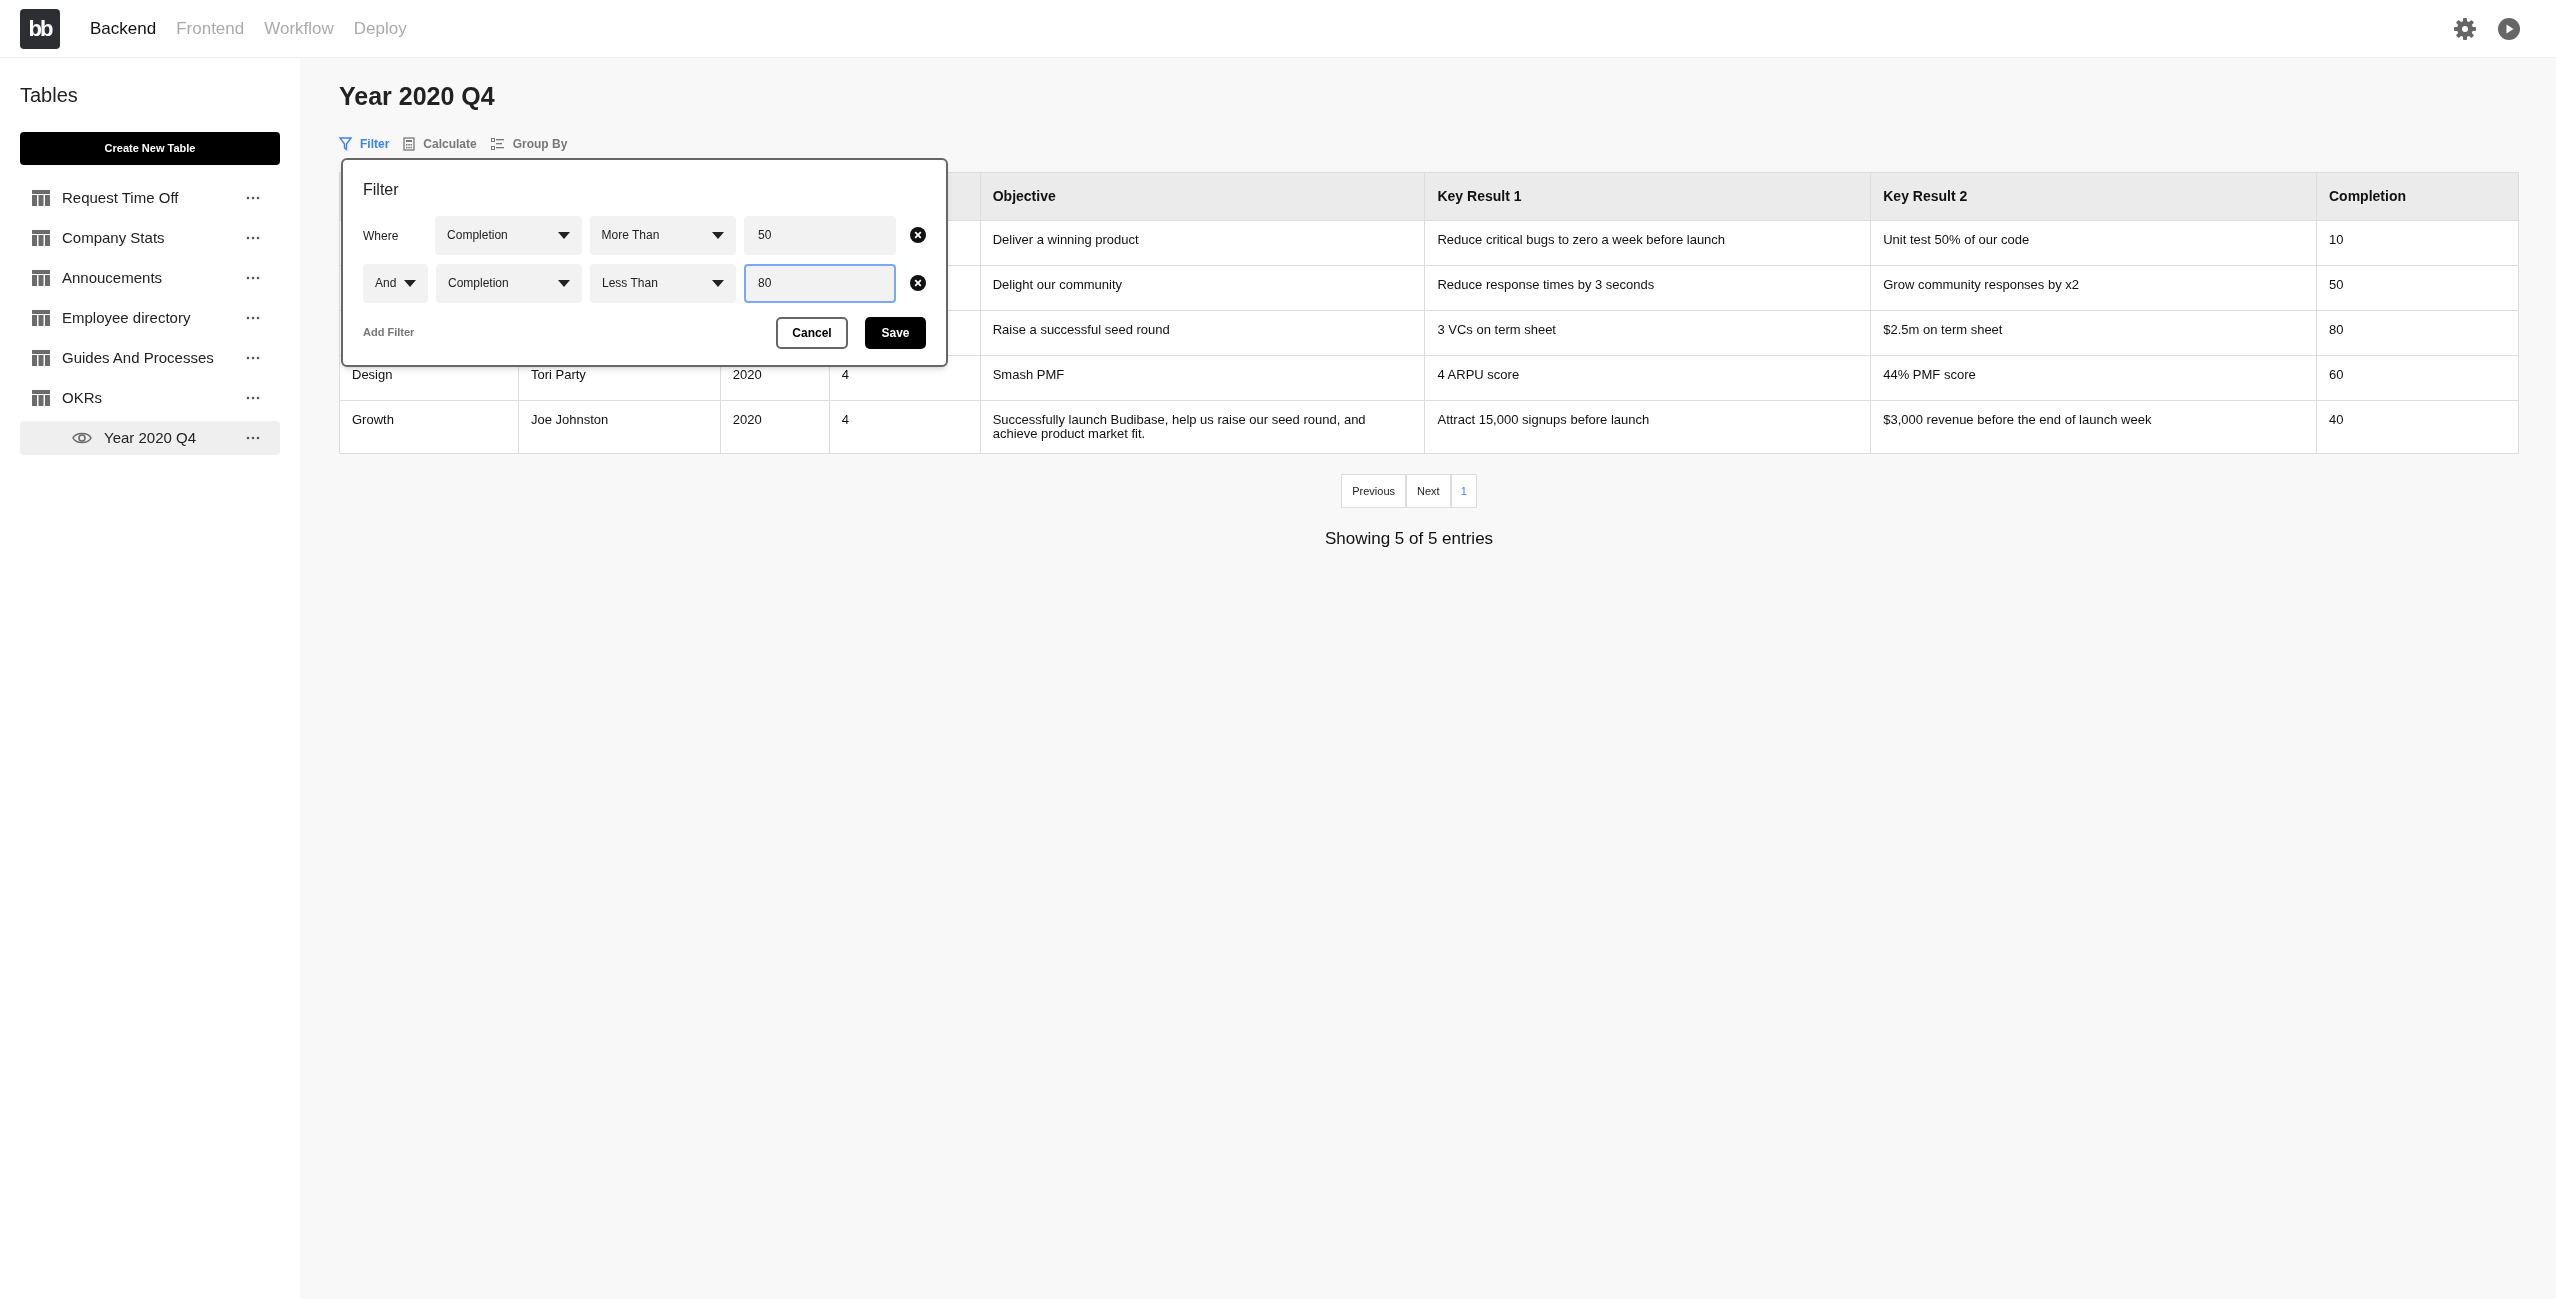  Describe the element at coordinates (40, 28) in the screenshot. I see `logo: bb` at that location.